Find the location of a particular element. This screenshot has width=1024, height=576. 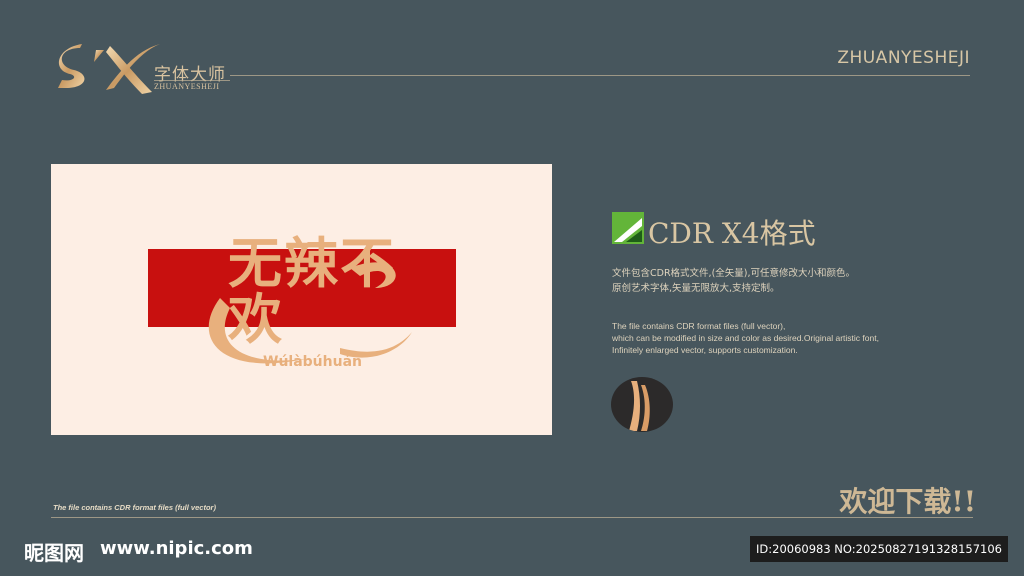

image-id-label: ID:20060983 NO:20250827191328157106 is located at coordinates (879, 549).